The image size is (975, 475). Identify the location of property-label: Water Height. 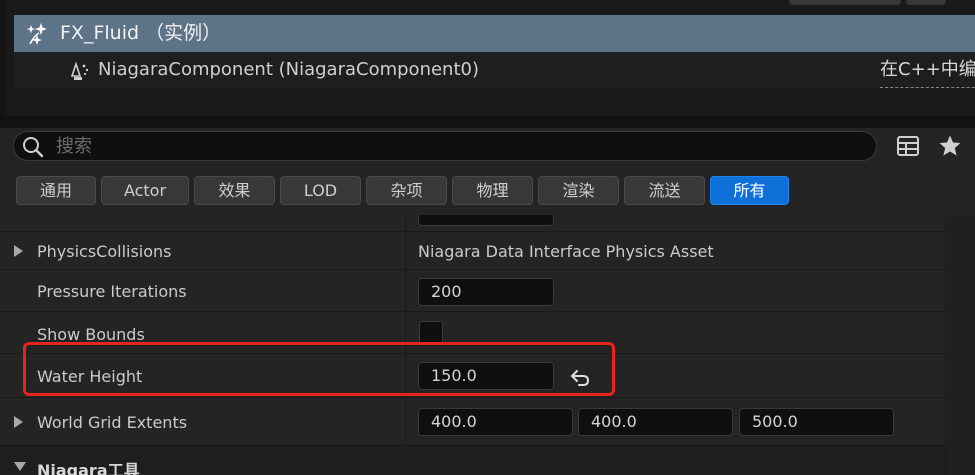
(90, 376).